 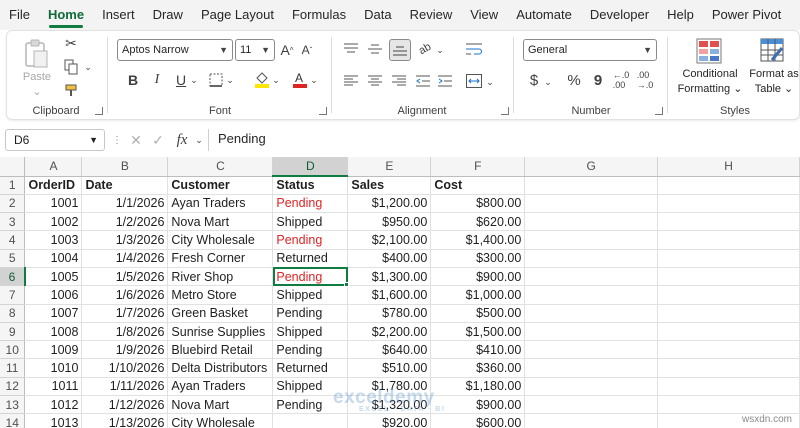 What do you see at coordinates (255, 50) in the screenshot?
I see `font-size-dropdown: 11 ▼` at bounding box center [255, 50].